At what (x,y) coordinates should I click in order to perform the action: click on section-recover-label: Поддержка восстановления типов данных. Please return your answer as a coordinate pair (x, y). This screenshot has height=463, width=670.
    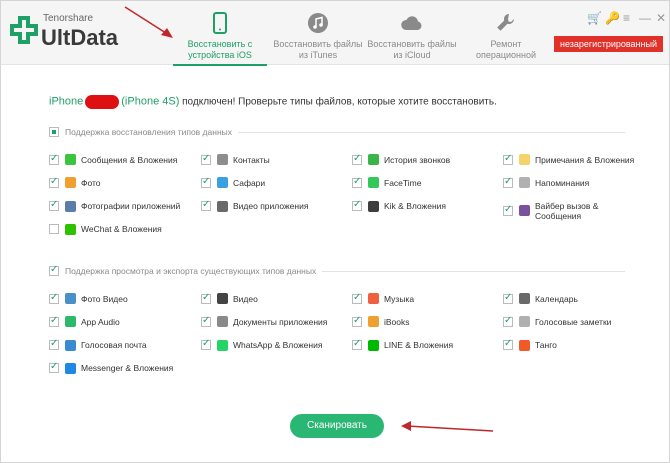
    Looking at the image, I should click on (148, 132).